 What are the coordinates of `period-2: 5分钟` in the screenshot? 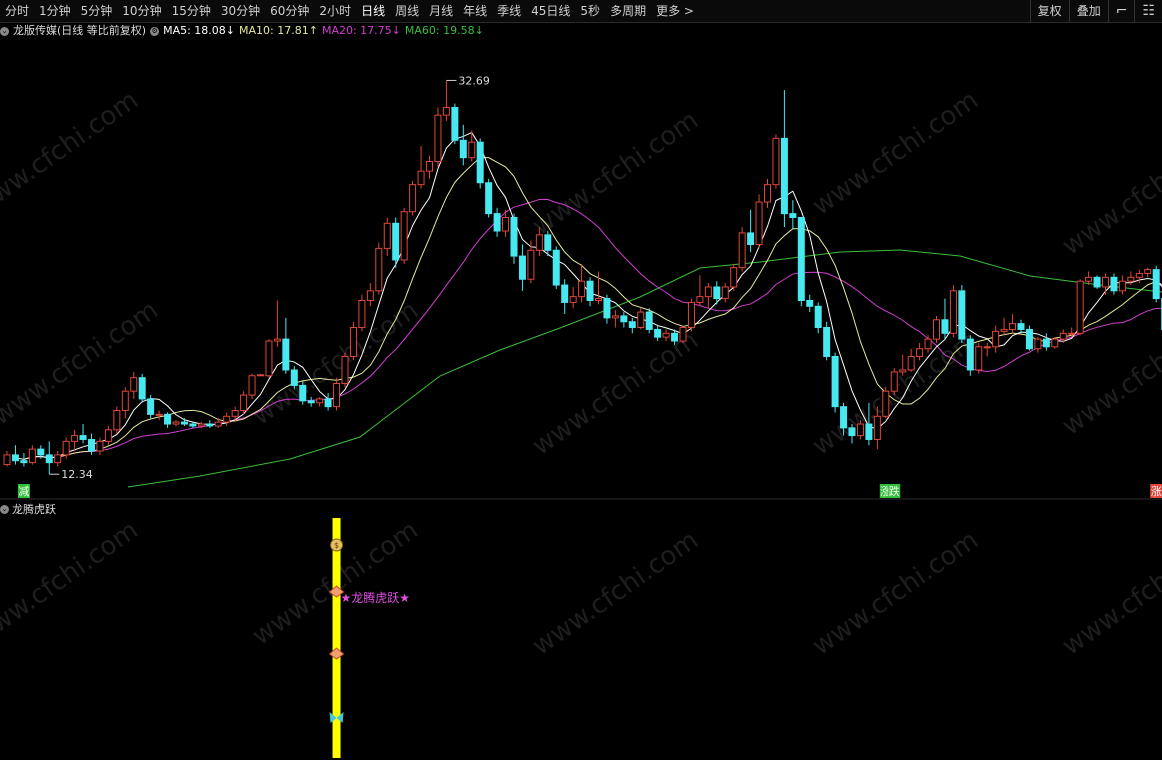 It's located at (97, 11).